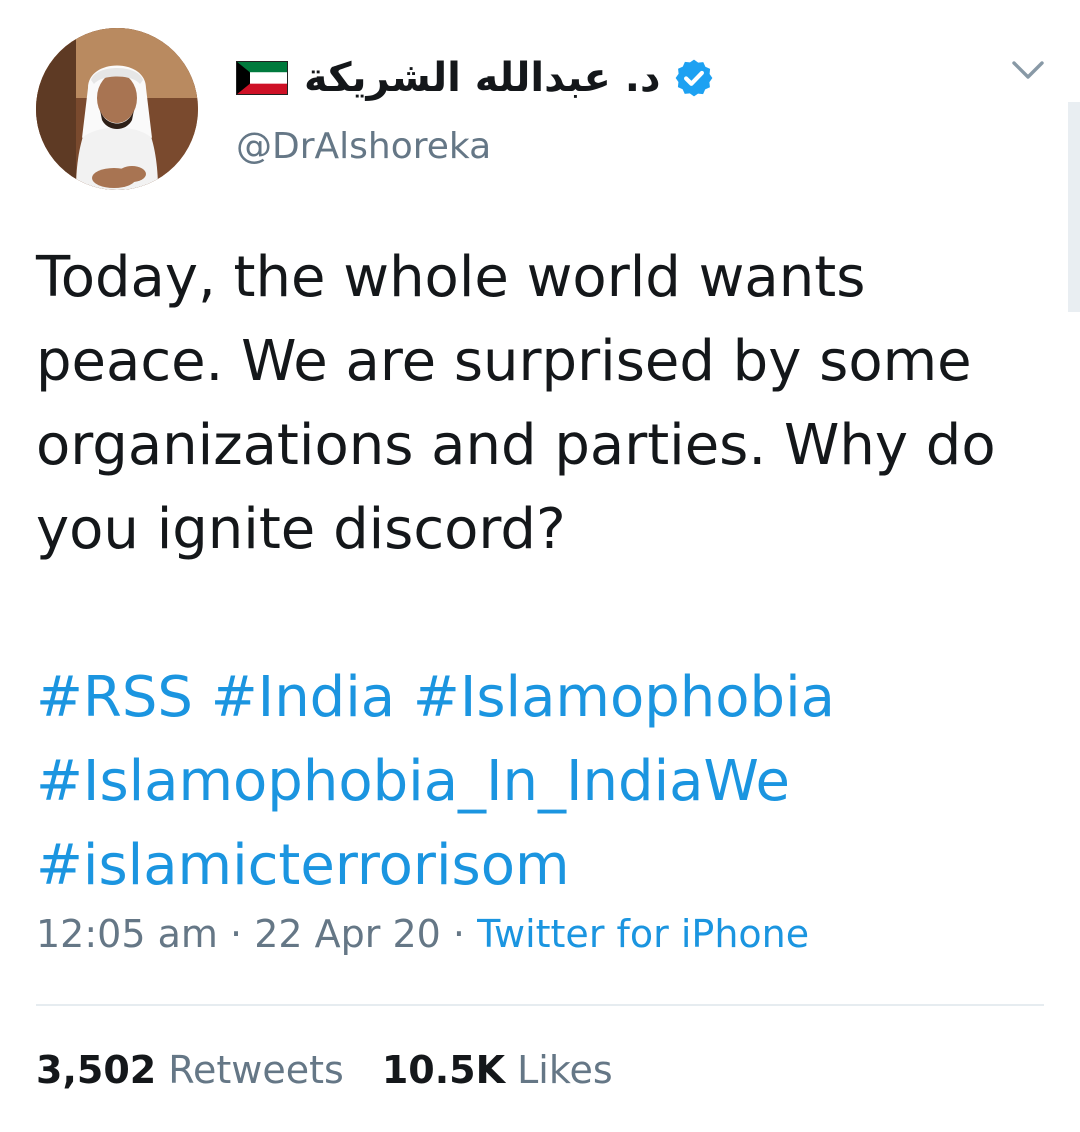 This screenshot has width=1080, height=1132. Describe the element at coordinates (541, 110) in the screenshot. I see `tweet-header: د. عبدالله الشريكة @DrAlshoreka` at that location.